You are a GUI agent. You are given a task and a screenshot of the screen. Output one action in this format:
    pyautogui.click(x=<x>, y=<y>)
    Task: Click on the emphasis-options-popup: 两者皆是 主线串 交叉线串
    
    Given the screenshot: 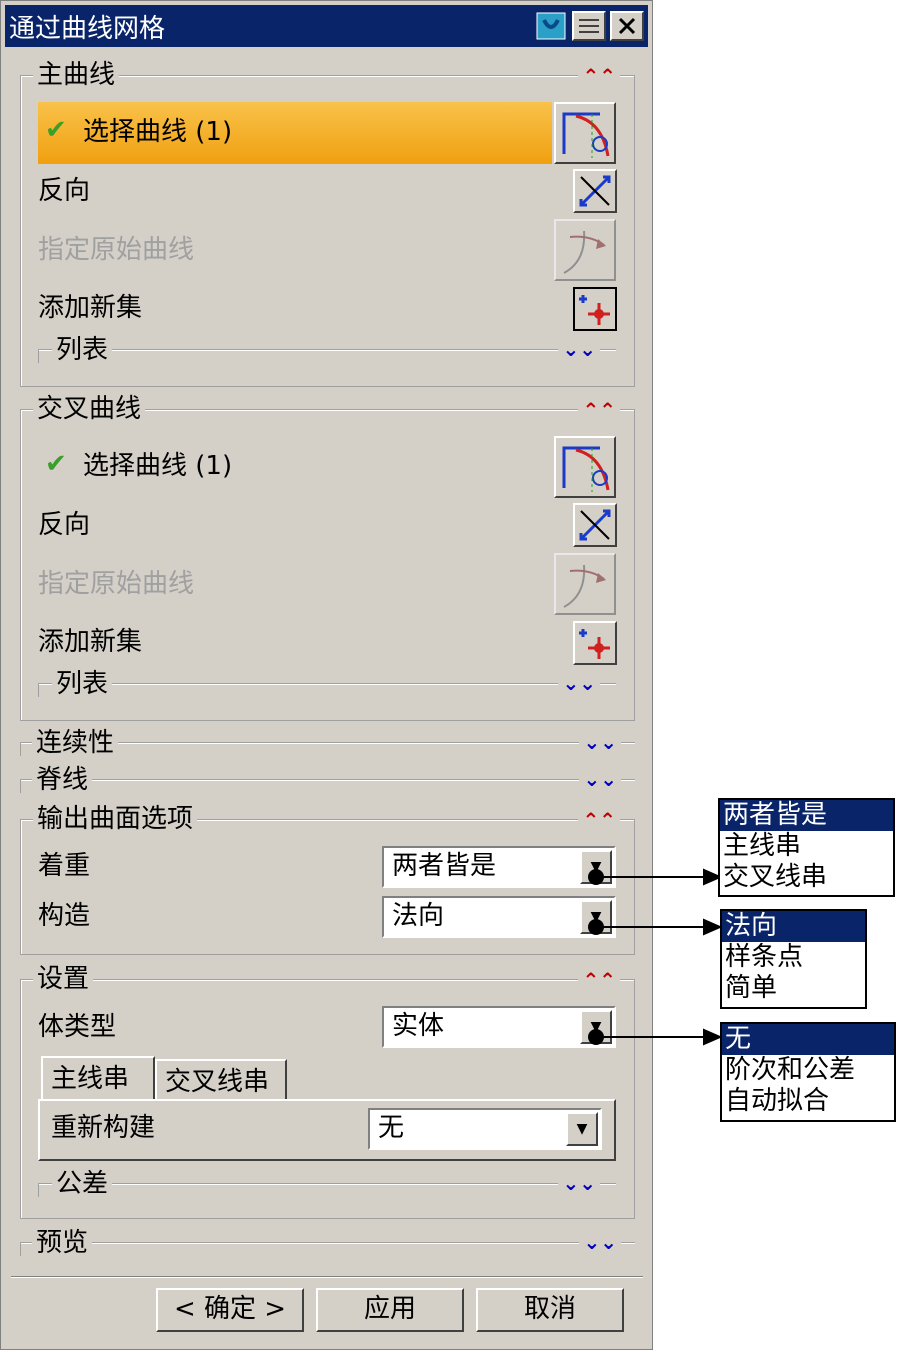 What is the action you would take?
    pyautogui.click(x=806, y=847)
    